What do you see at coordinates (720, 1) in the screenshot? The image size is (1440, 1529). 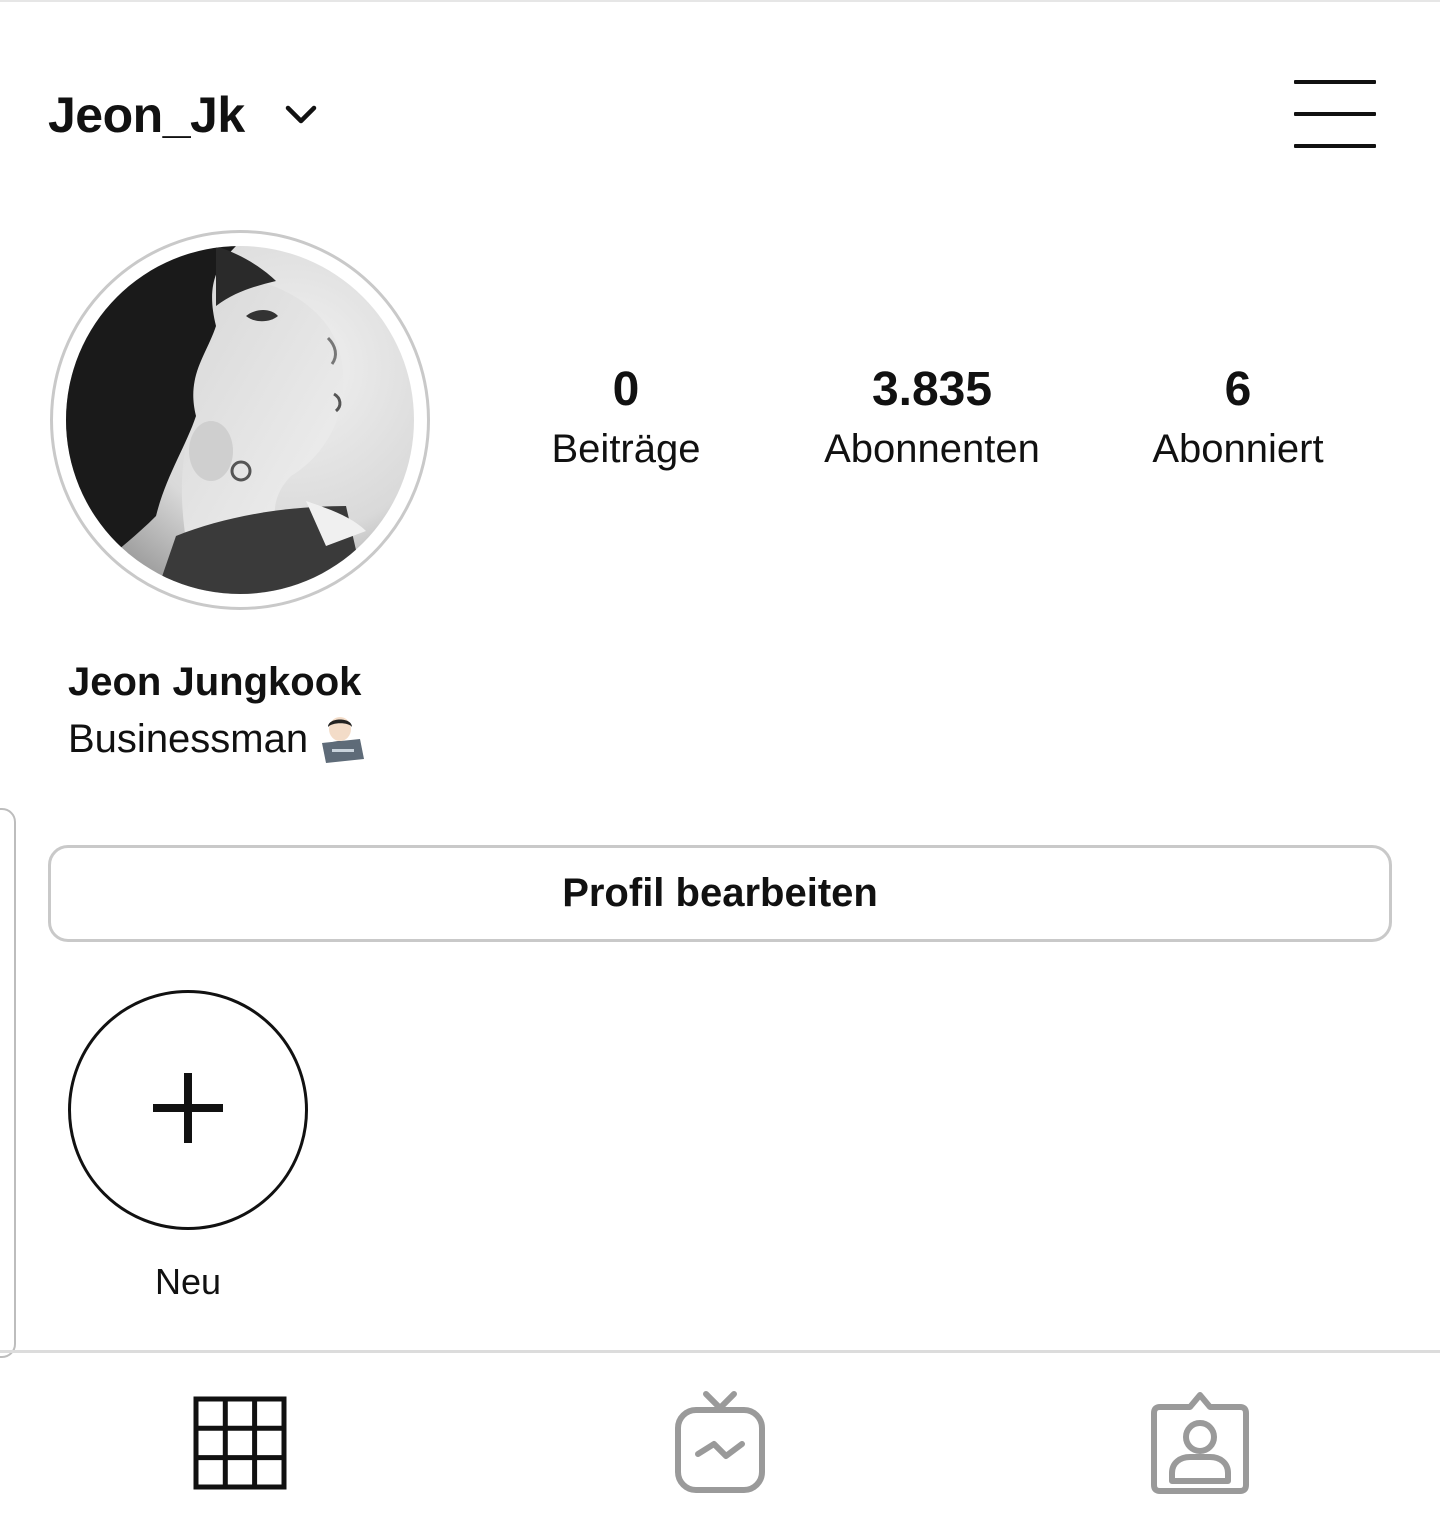 I see `top-divider` at bounding box center [720, 1].